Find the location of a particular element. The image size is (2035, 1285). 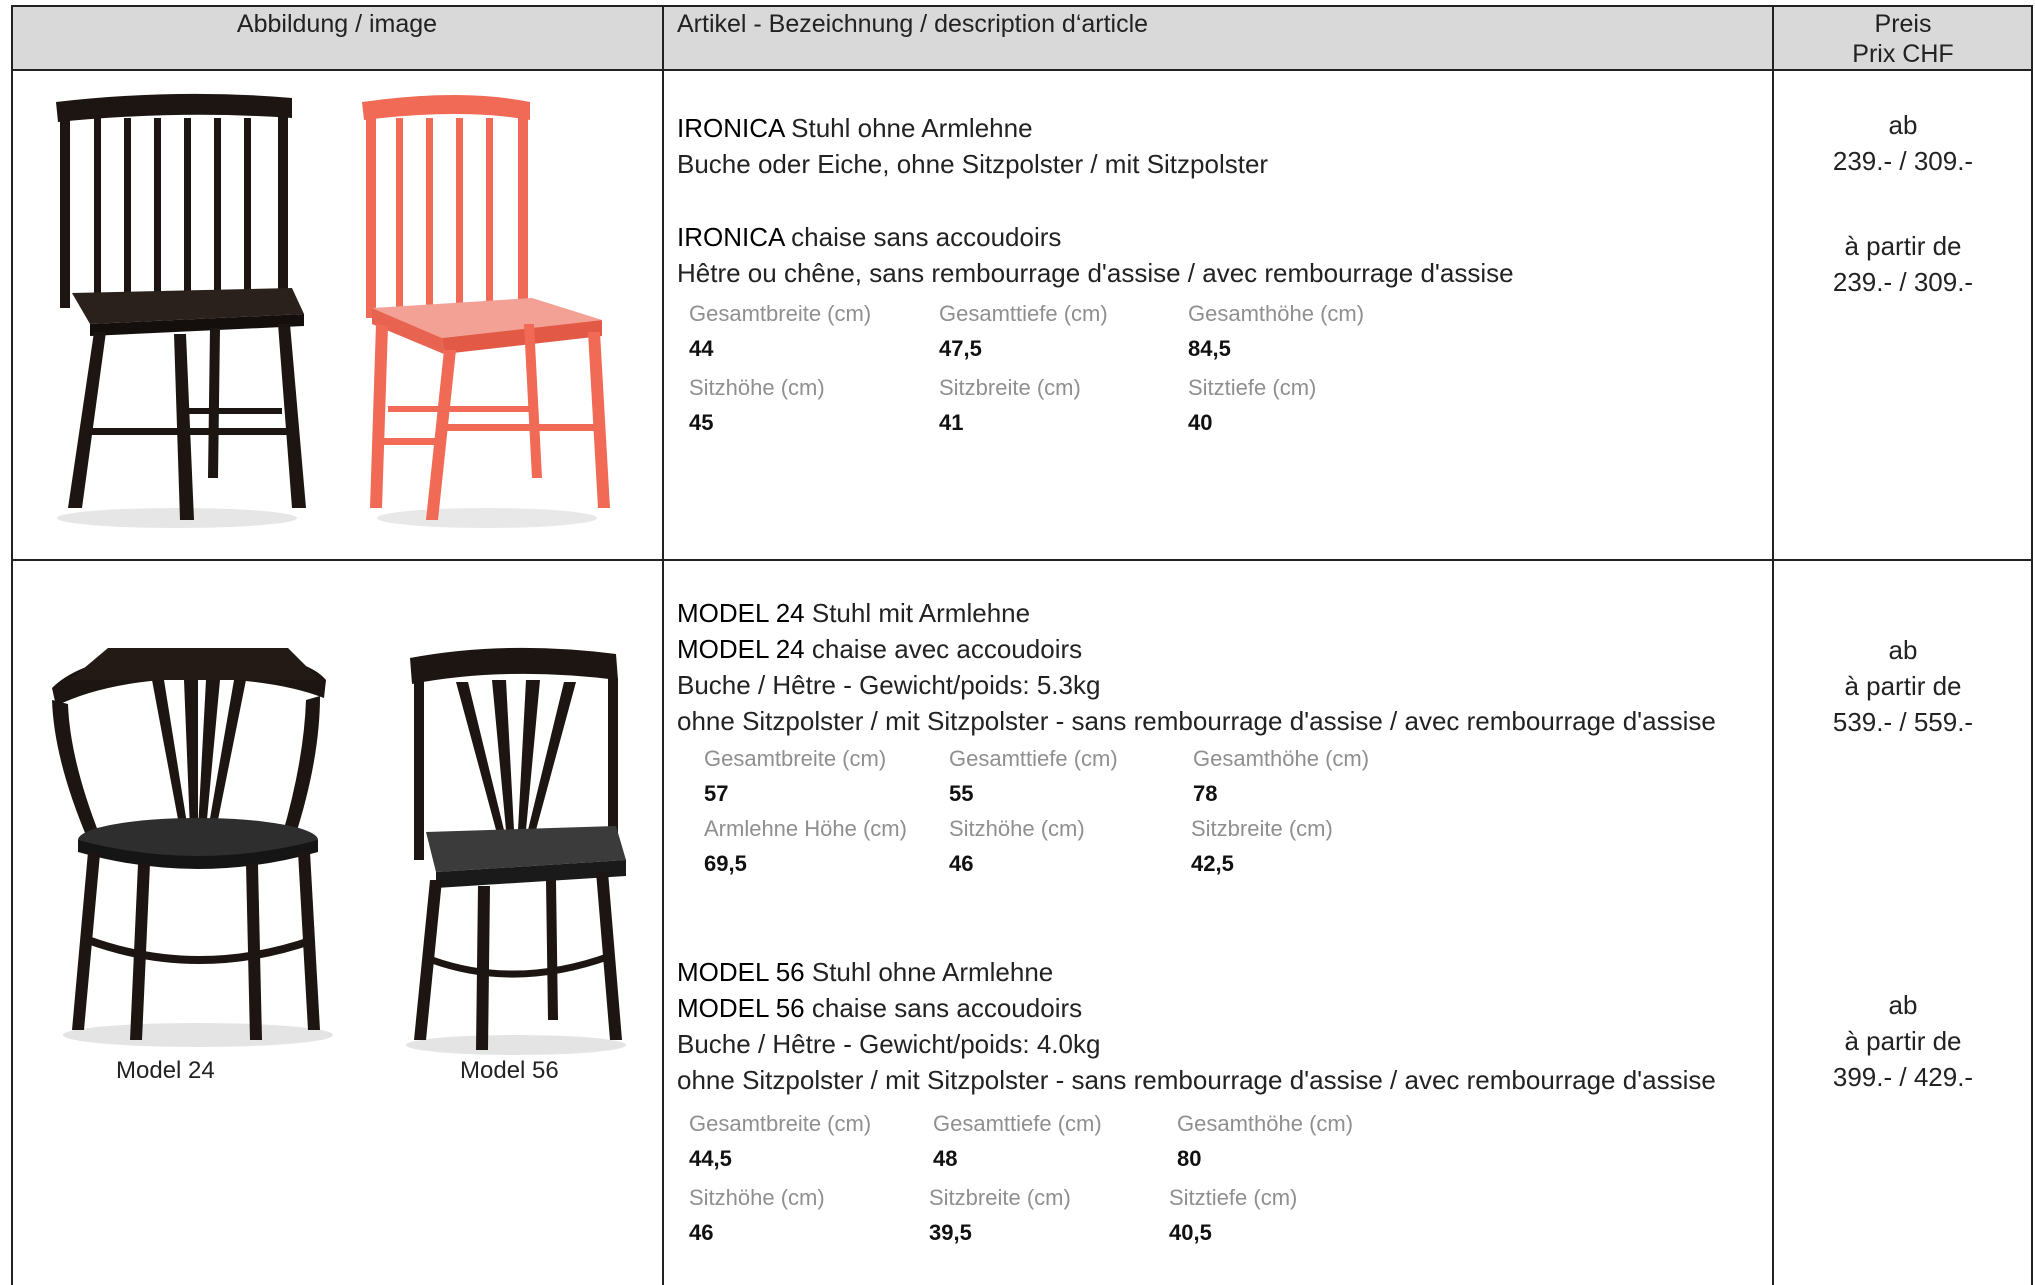

ironica-dim-value: 47,5 is located at coordinates (960, 348).